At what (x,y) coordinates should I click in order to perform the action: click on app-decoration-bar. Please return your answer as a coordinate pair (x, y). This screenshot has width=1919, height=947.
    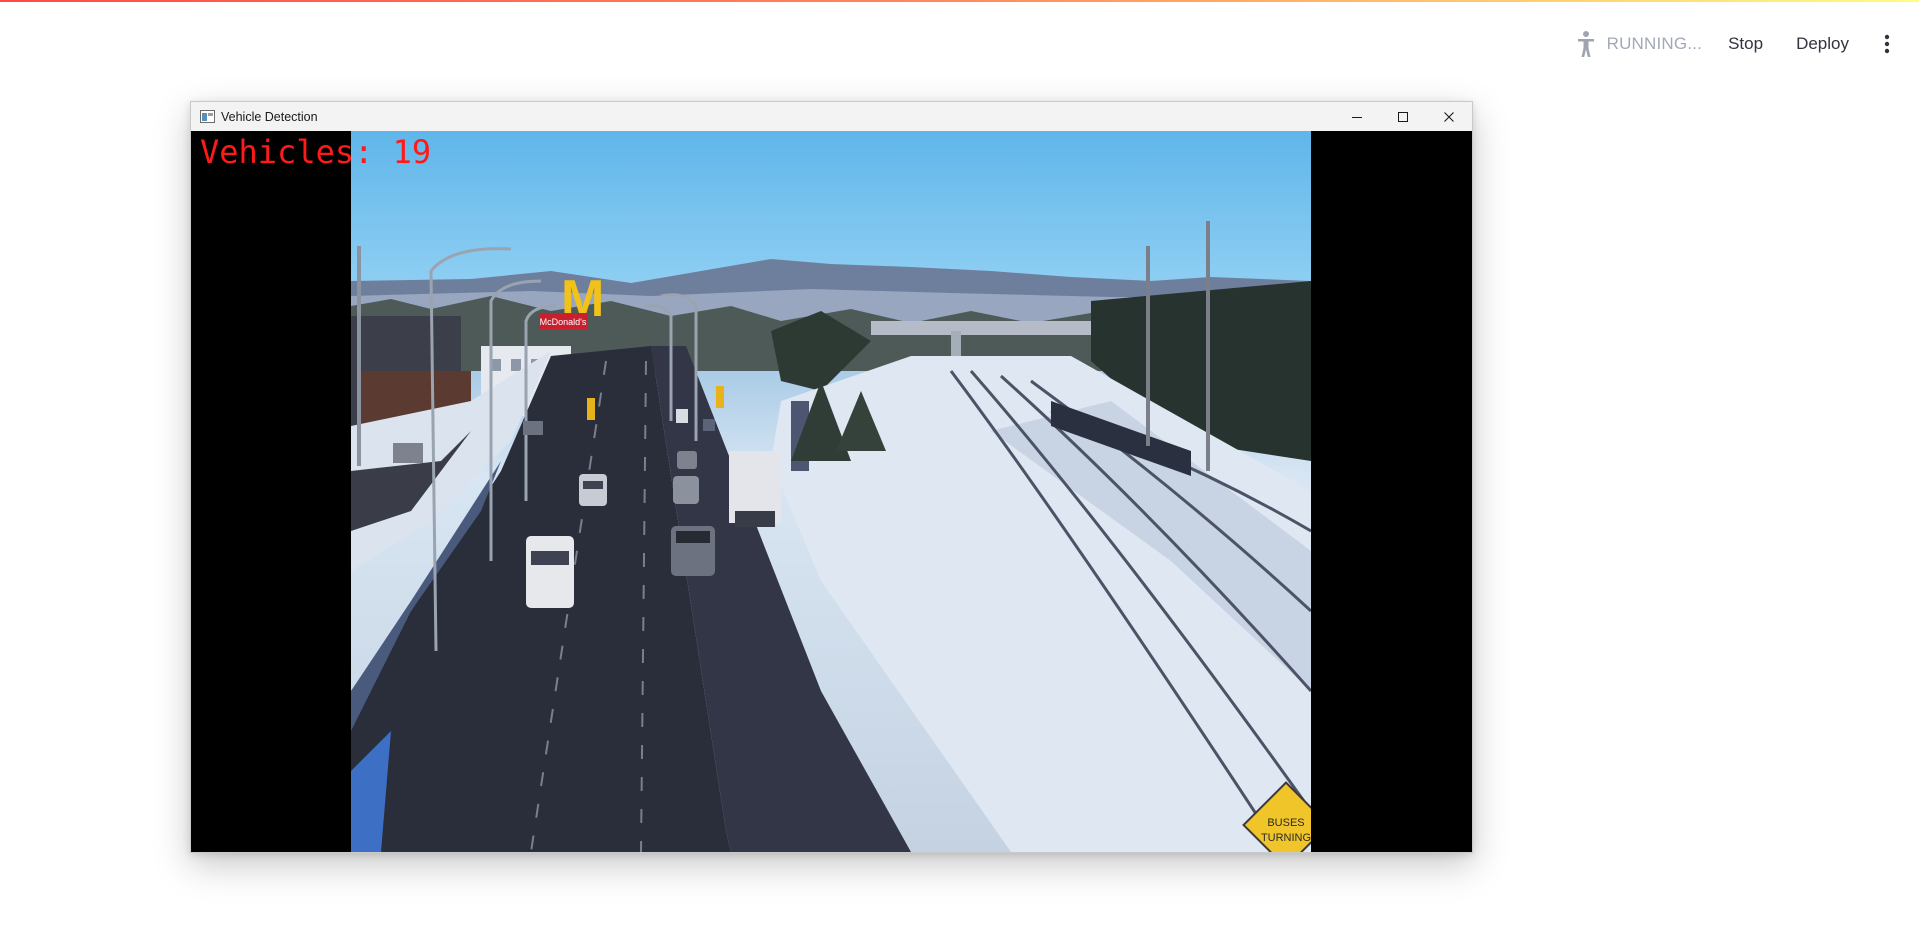
    Looking at the image, I should click on (959, 1).